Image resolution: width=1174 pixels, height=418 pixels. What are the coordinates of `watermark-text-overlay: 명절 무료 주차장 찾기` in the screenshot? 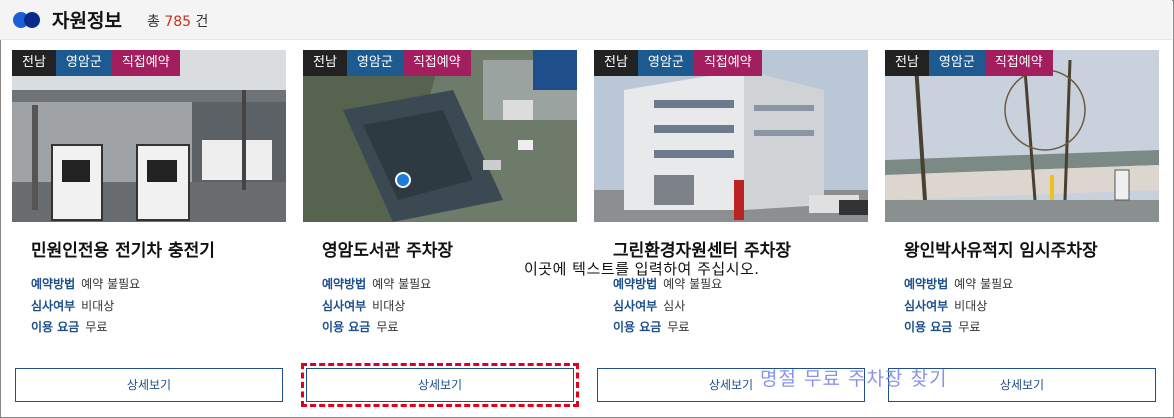 It's located at (854, 379).